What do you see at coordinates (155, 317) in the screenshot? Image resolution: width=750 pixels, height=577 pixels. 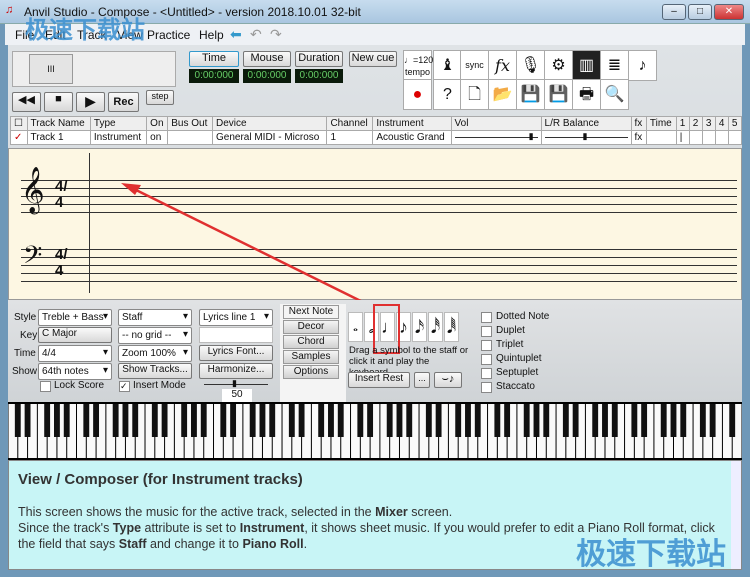 I see `view-mode-select: Staff` at bounding box center [155, 317].